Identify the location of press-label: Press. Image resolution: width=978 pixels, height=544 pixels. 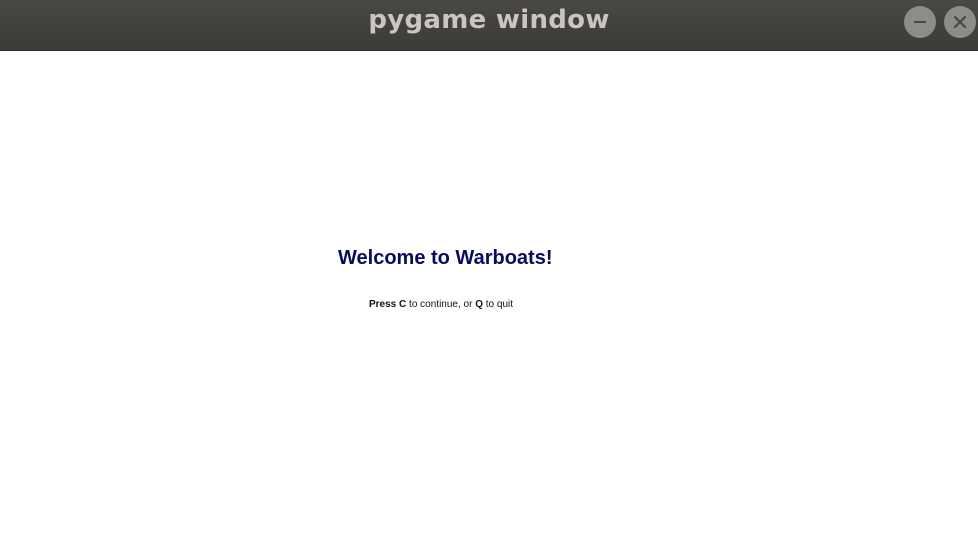
(383, 304).